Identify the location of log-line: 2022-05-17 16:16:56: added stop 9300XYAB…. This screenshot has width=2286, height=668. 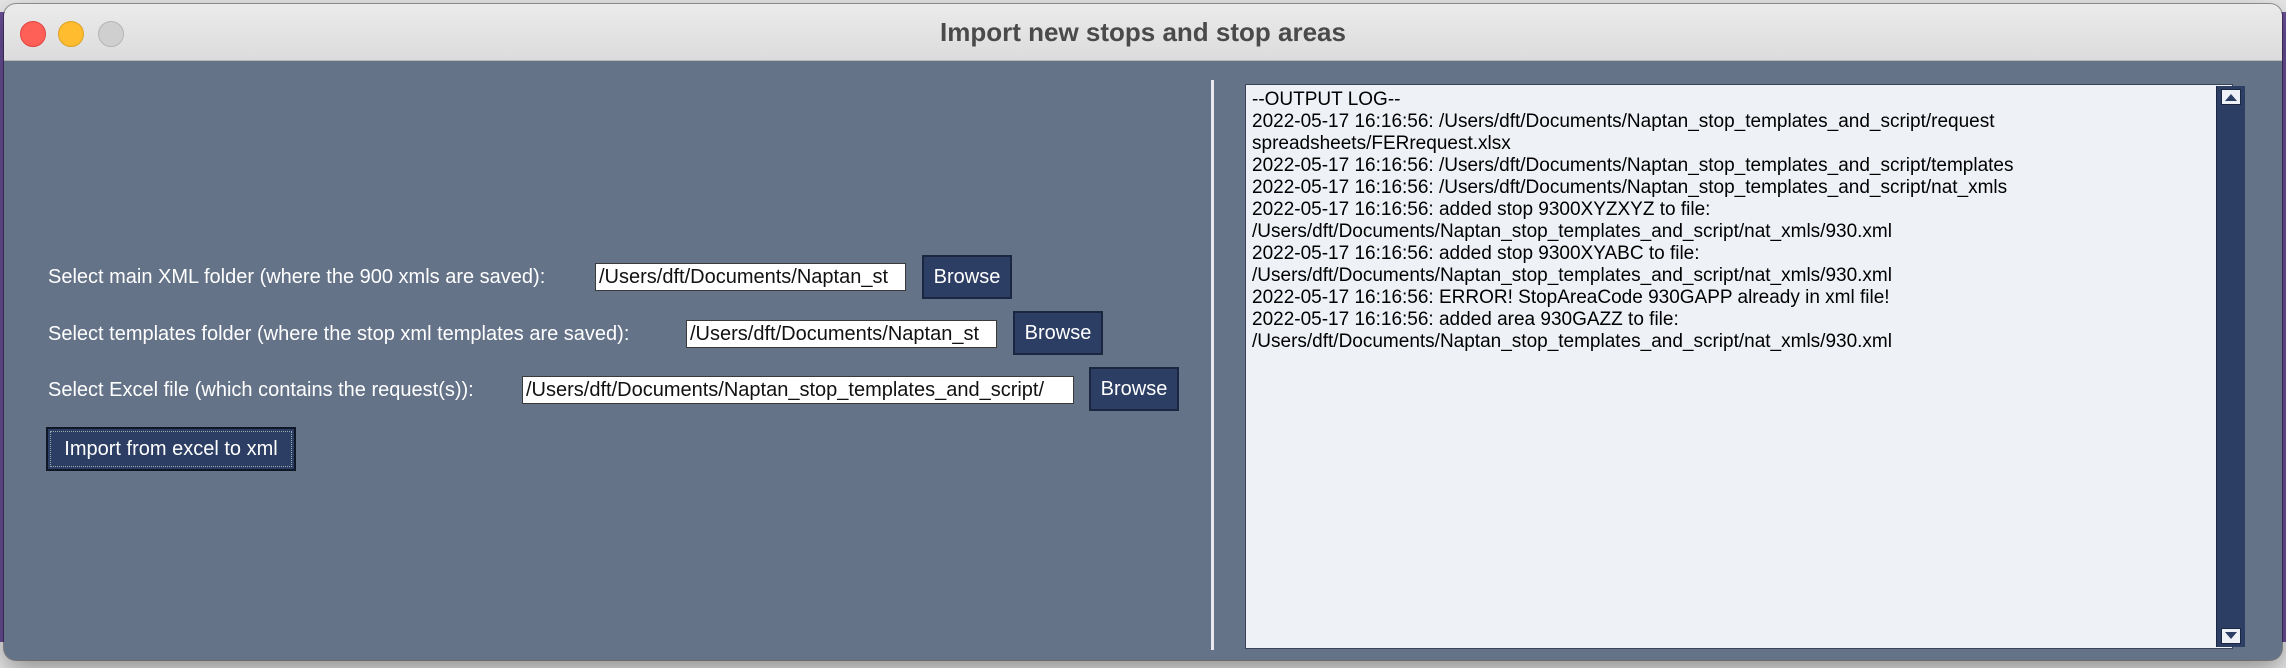
(1476, 253).